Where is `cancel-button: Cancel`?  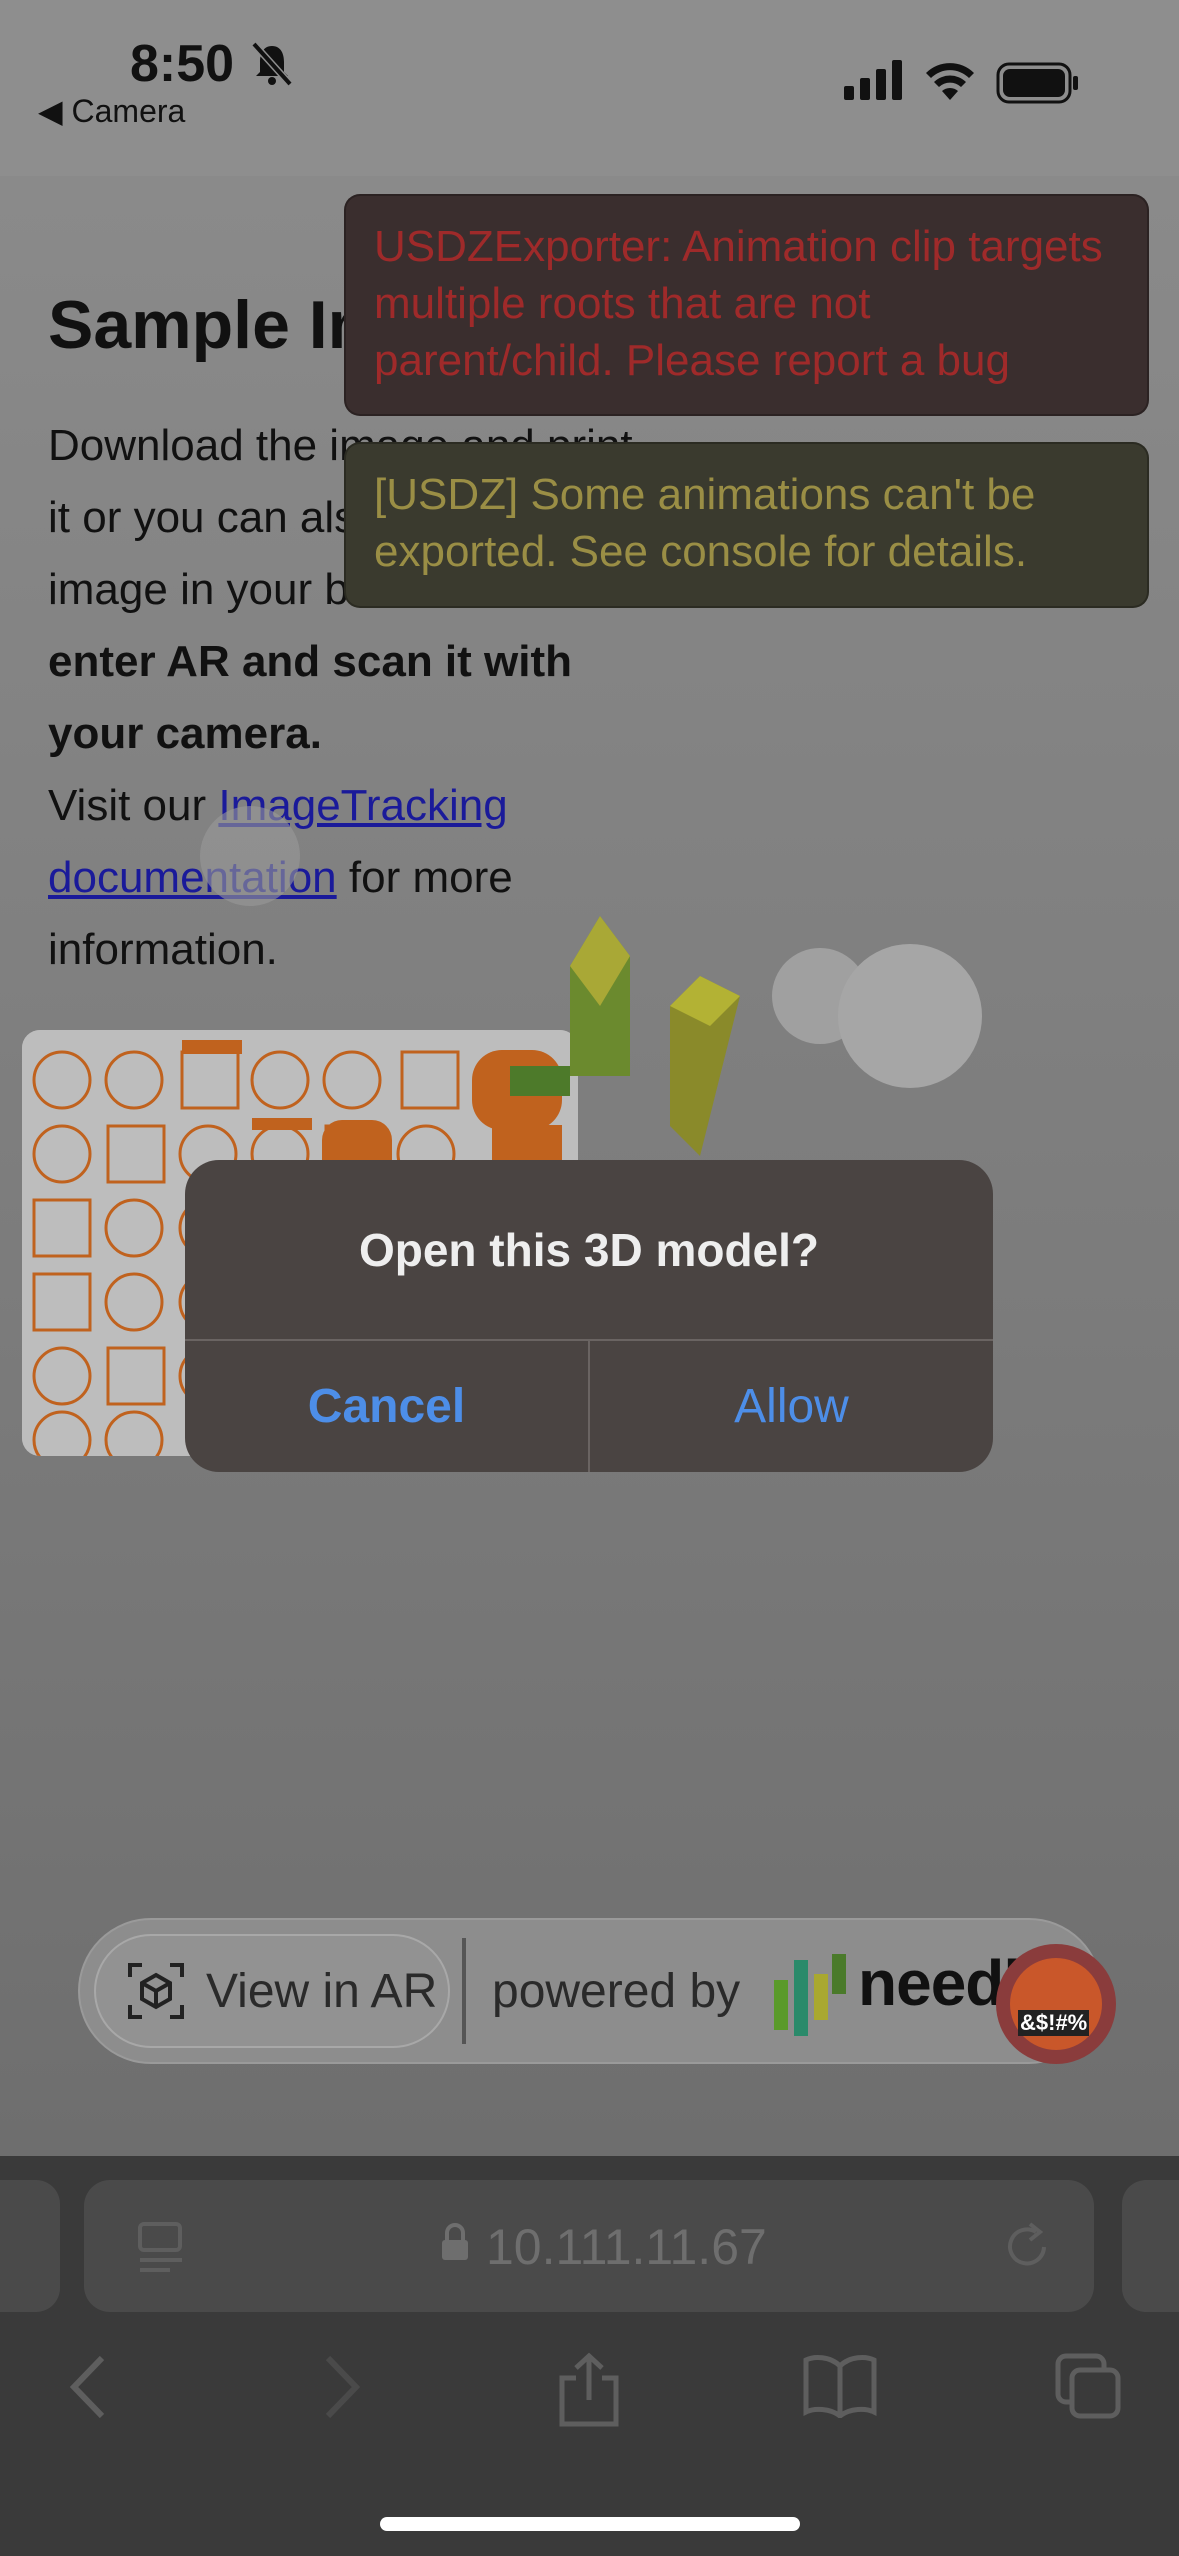 cancel-button: Cancel is located at coordinates (386, 1406).